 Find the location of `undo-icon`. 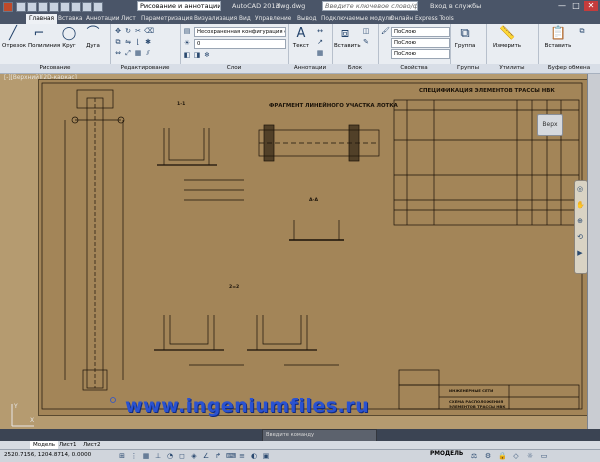

undo-icon is located at coordinates (76, 7).